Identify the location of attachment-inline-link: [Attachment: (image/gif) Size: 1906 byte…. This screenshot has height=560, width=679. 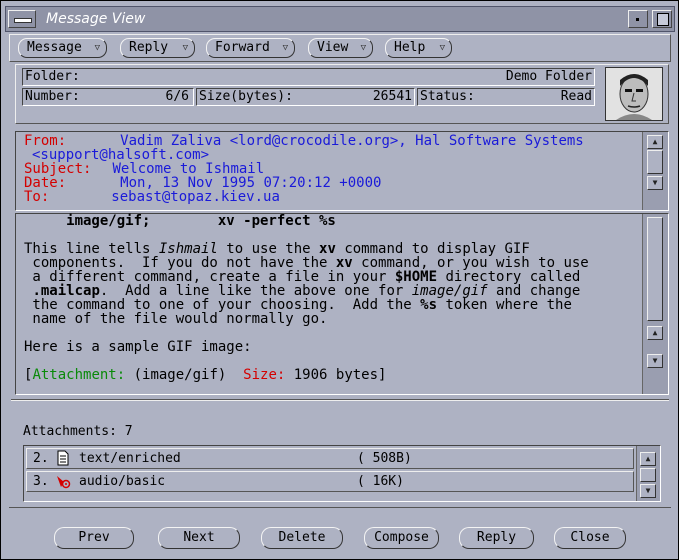
(328, 375).